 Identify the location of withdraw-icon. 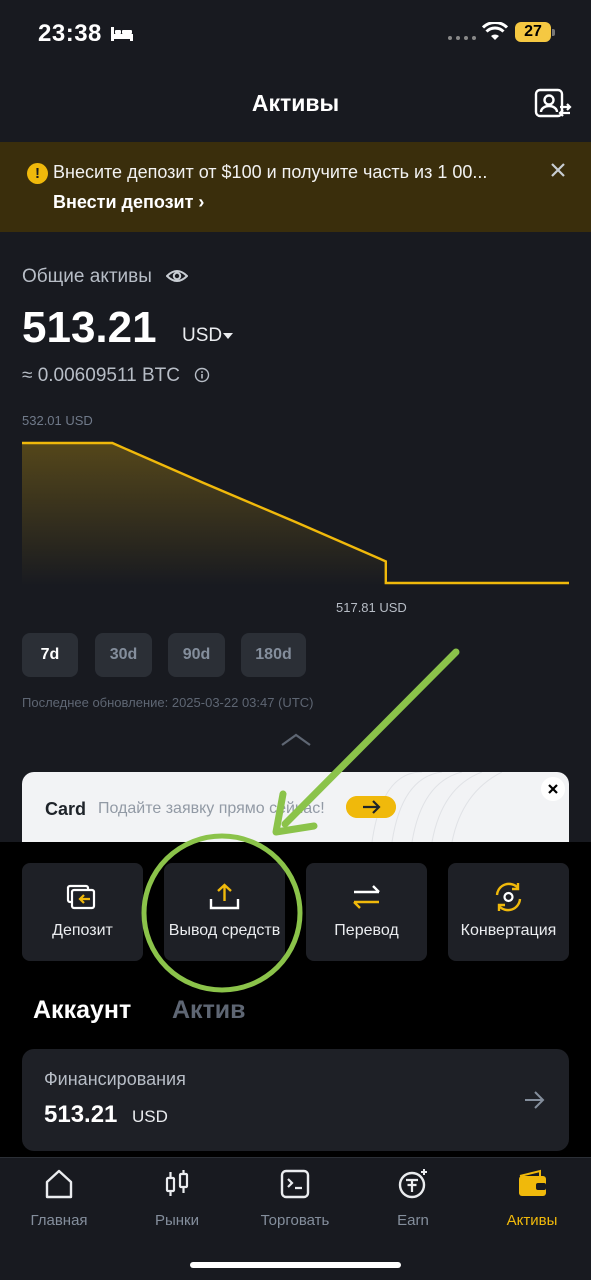
(224, 896).